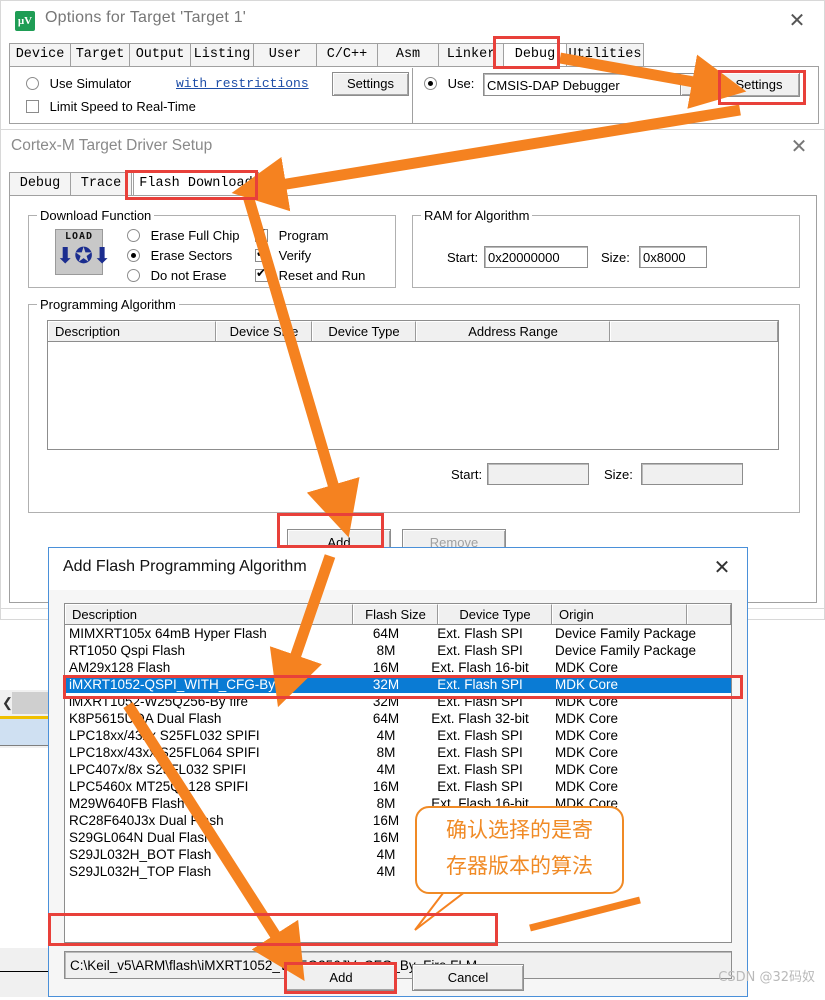 The height and width of the screenshot is (1000, 825). I want to click on do-not-erase-row: Do not Erase, so click(177, 275).